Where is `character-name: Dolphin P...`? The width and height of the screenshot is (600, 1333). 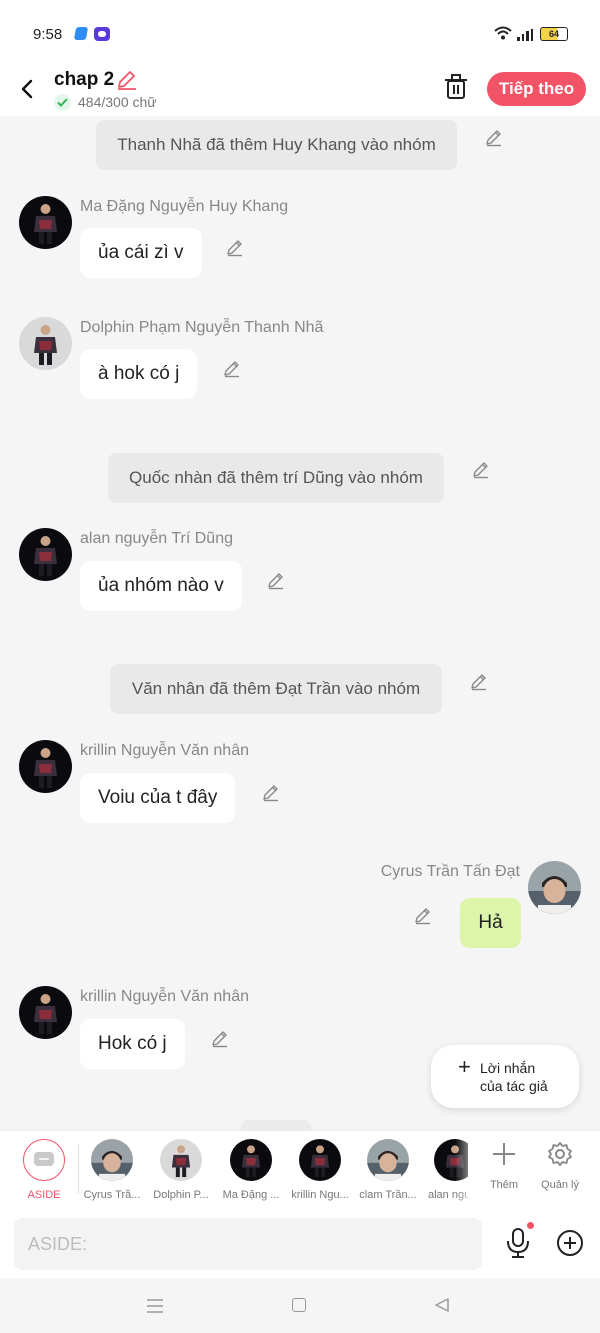
character-name: Dolphin P... is located at coordinates (181, 1195).